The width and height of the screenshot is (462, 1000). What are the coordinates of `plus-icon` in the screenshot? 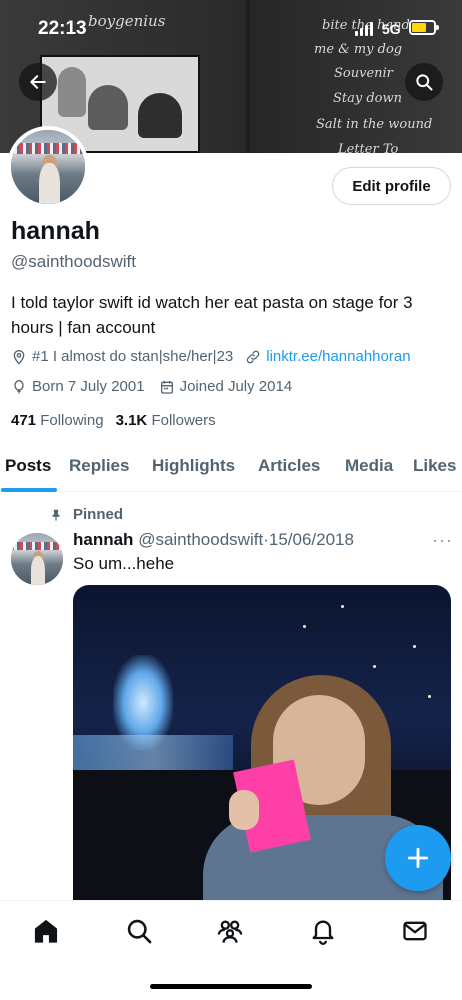 It's located at (418, 858).